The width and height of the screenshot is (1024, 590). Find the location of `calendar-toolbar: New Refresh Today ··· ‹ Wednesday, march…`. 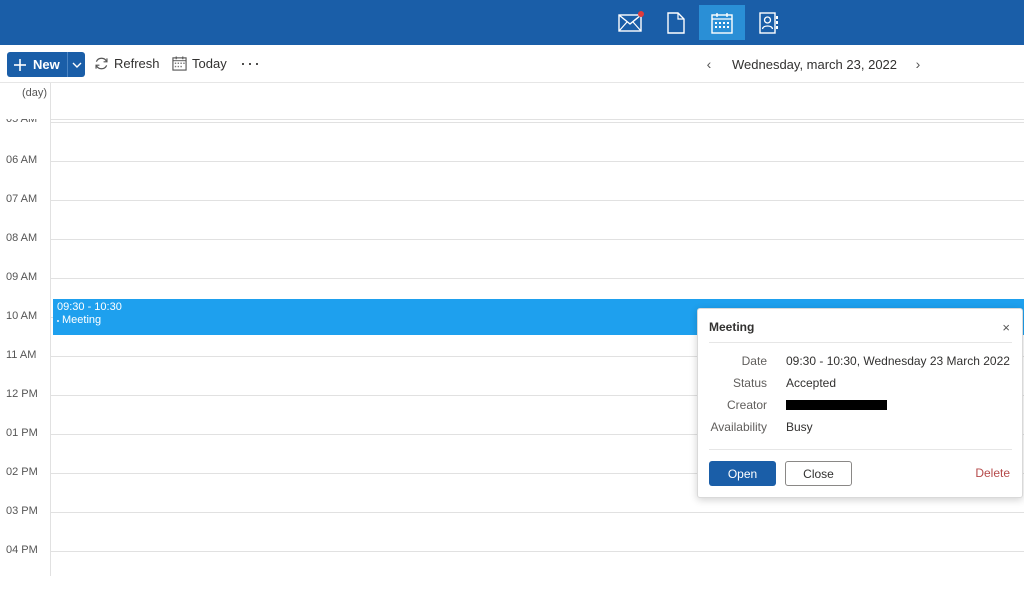

calendar-toolbar: New Refresh Today ··· ‹ Wednesday, march… is located at coordinates (512, 64).